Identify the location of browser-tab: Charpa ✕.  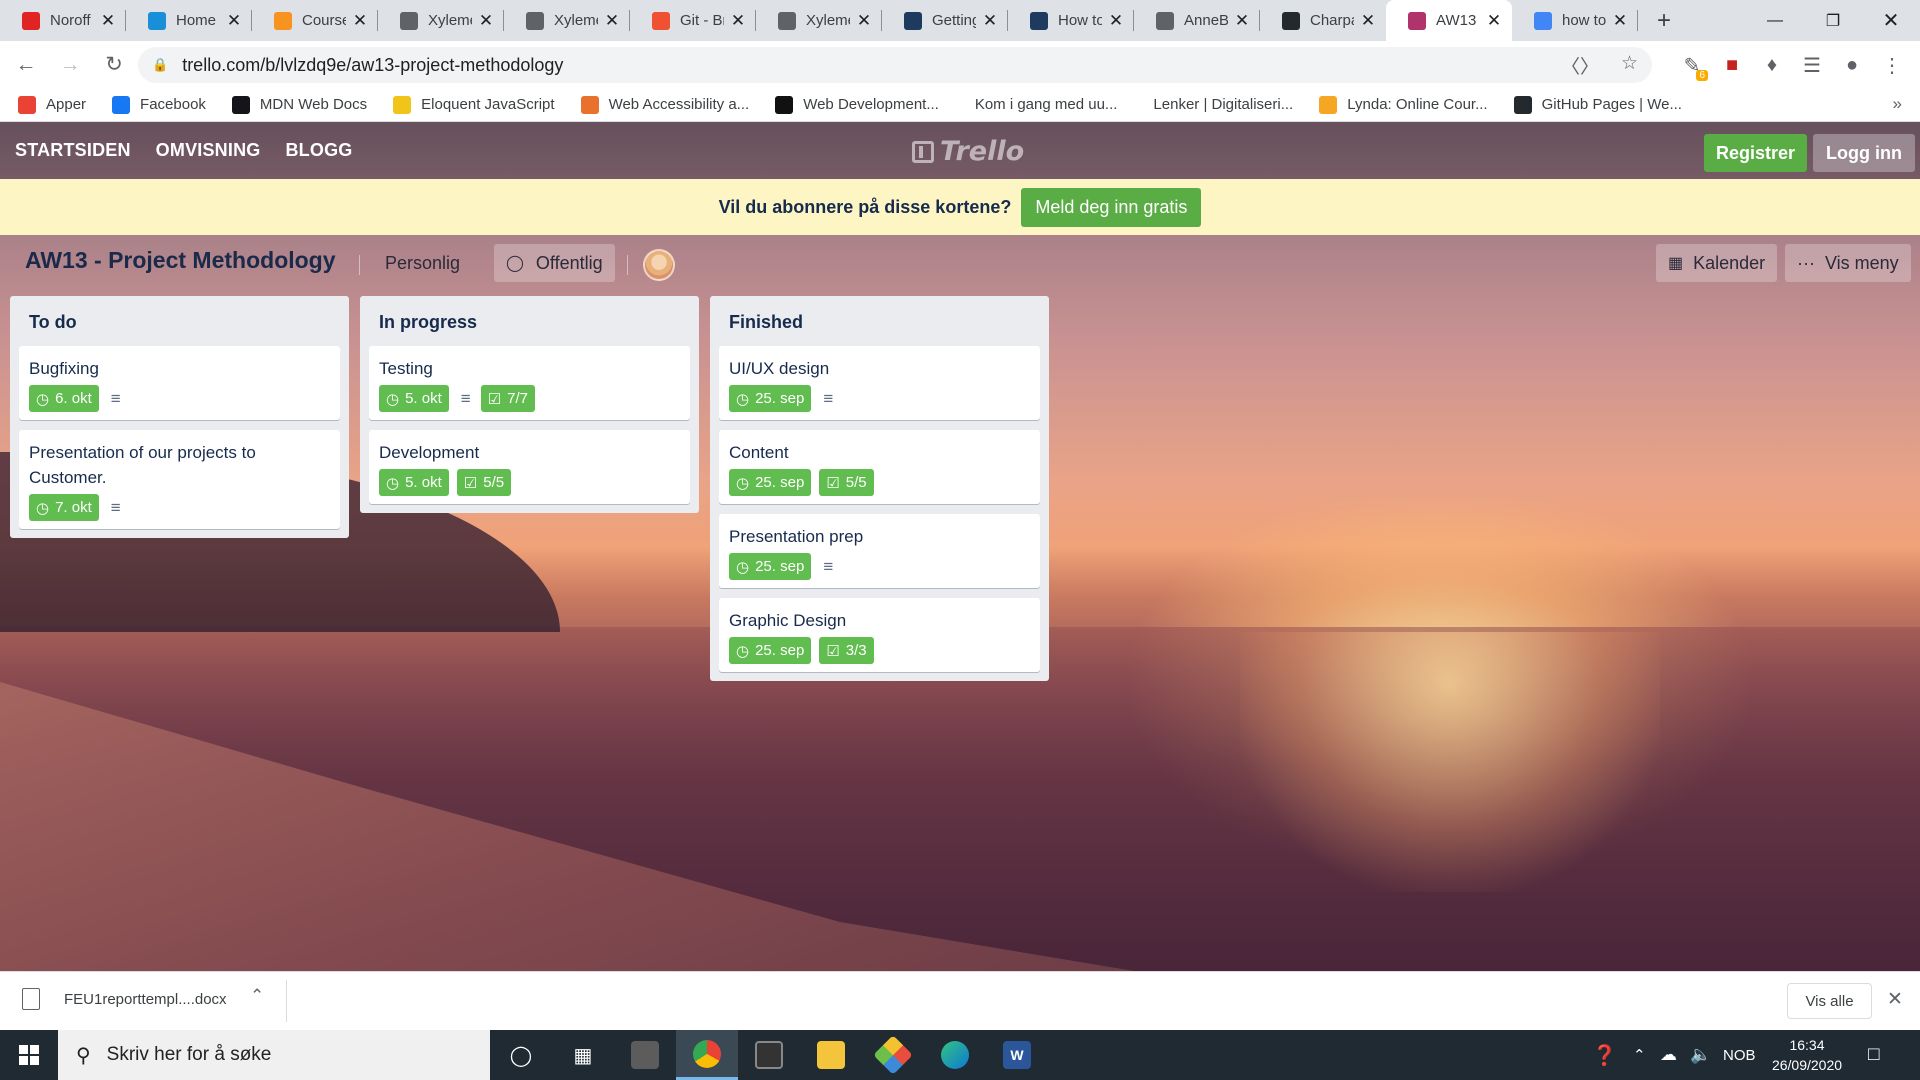
(1323, 20).